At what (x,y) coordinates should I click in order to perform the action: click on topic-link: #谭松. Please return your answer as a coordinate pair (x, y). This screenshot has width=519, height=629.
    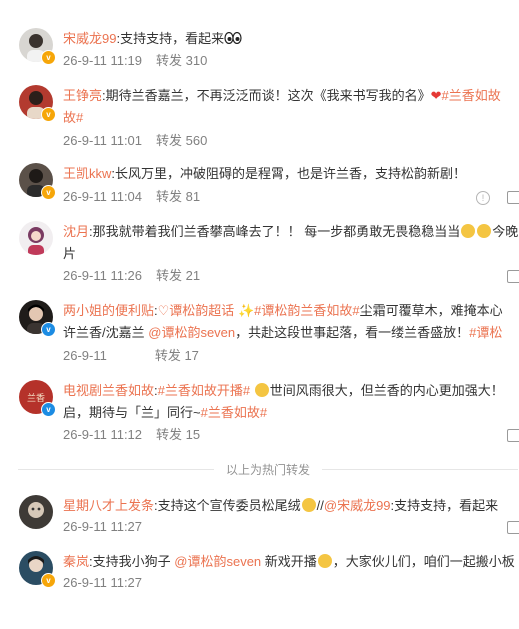
    Looking at the image, I should click on (485, 332).